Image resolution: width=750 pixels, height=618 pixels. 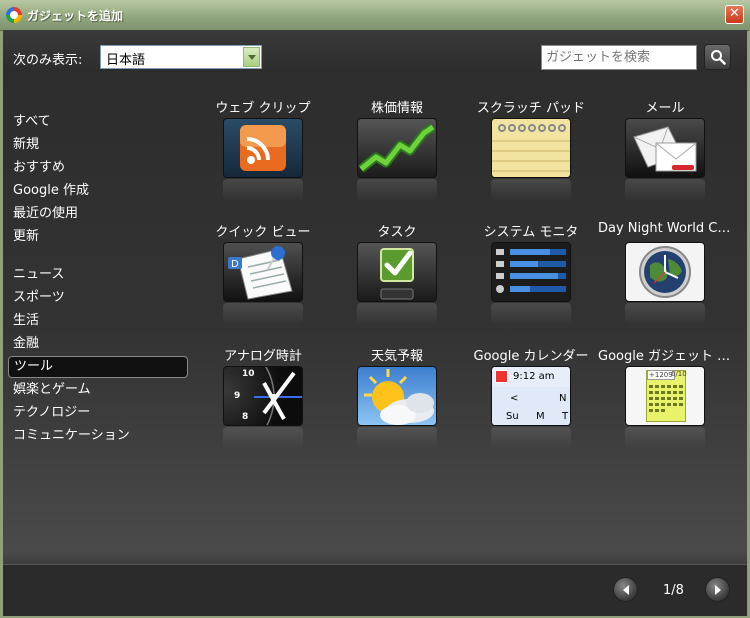 I want to click on category-tools: ツール, so click(x=98, y=367).